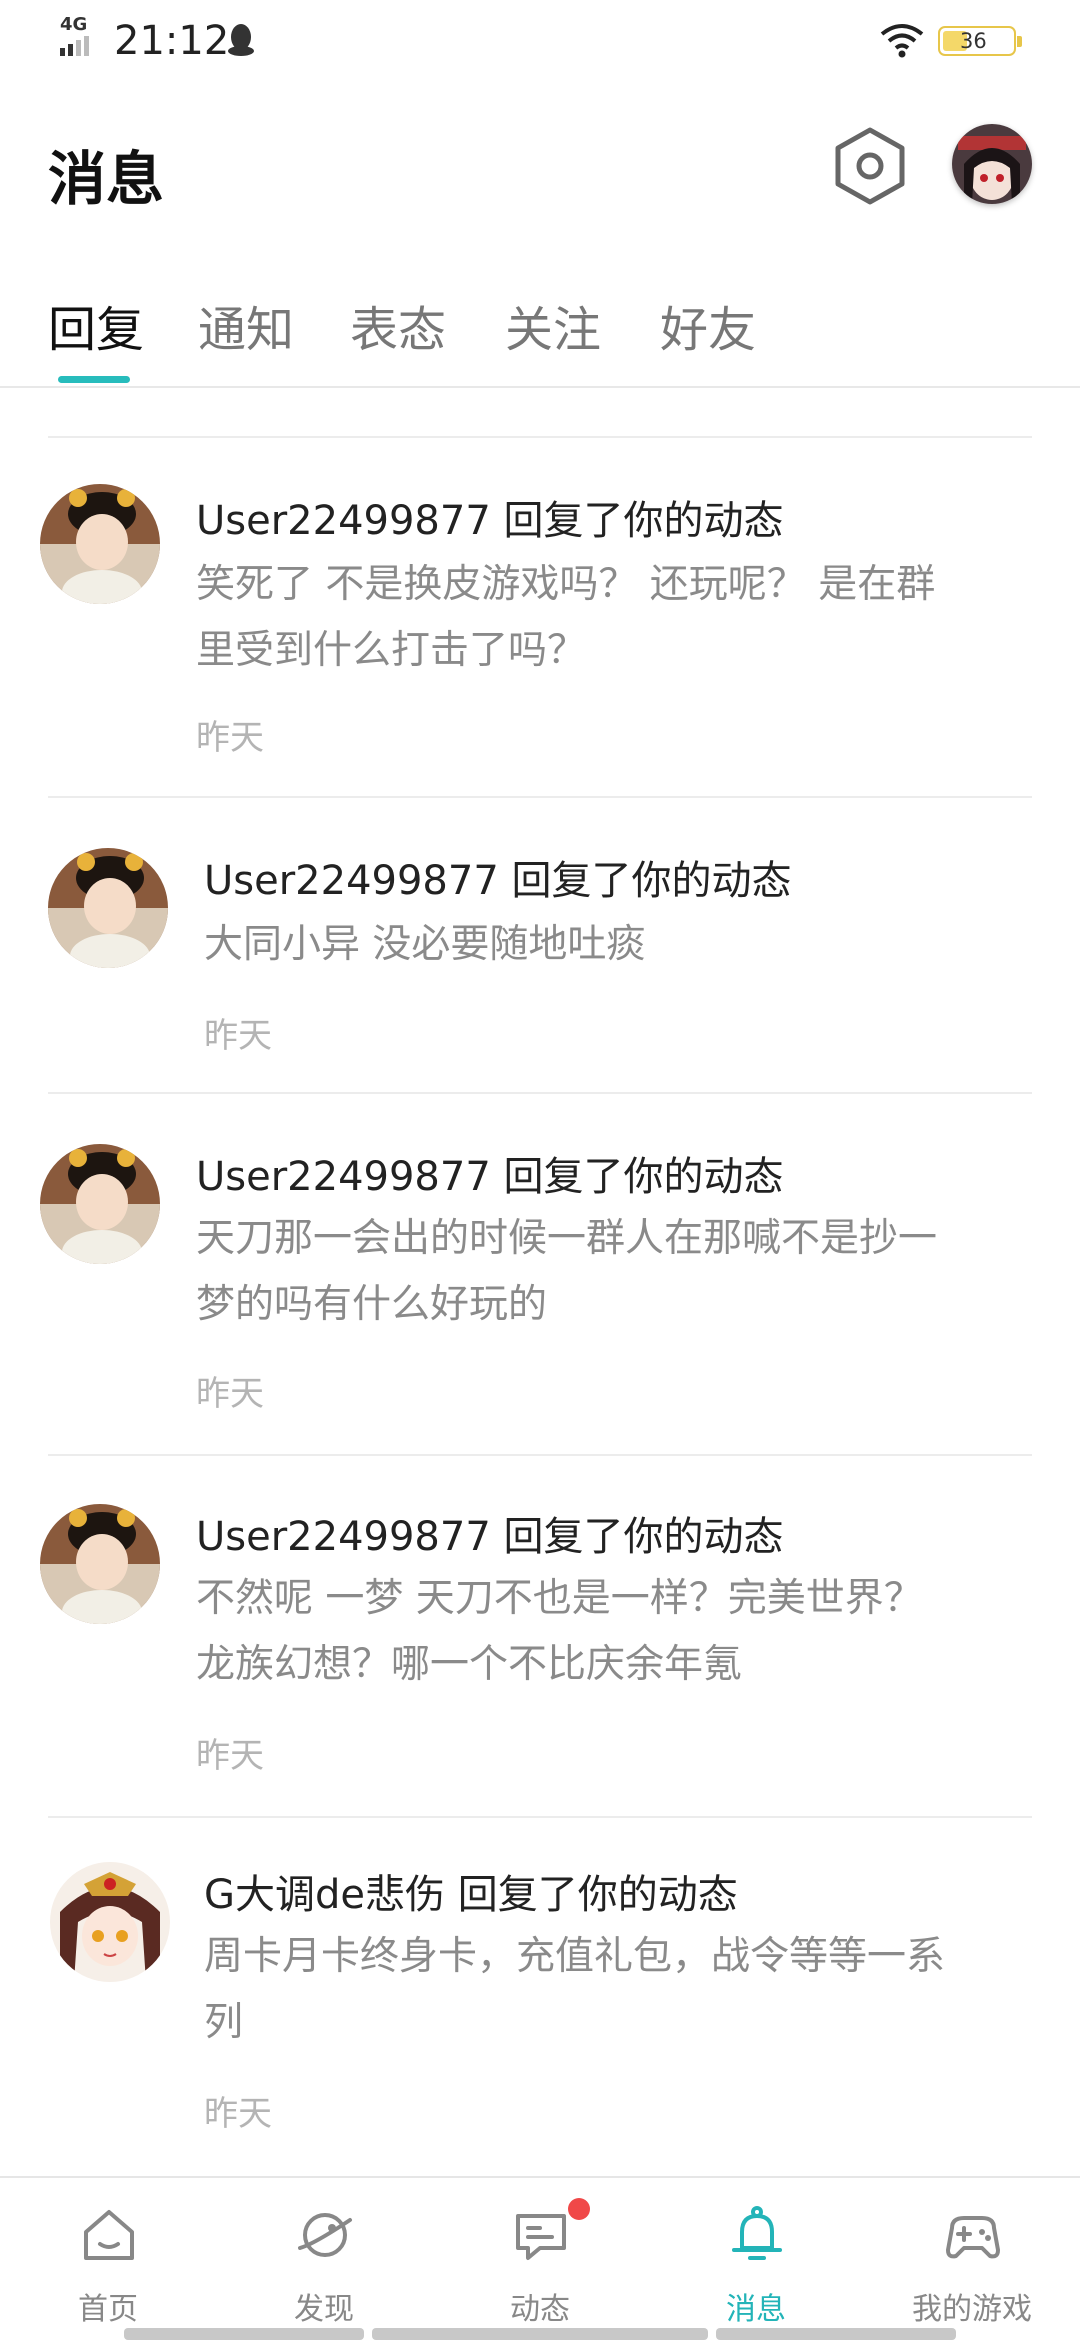  I want to click on active-tab-indicator, so click(94, 379).